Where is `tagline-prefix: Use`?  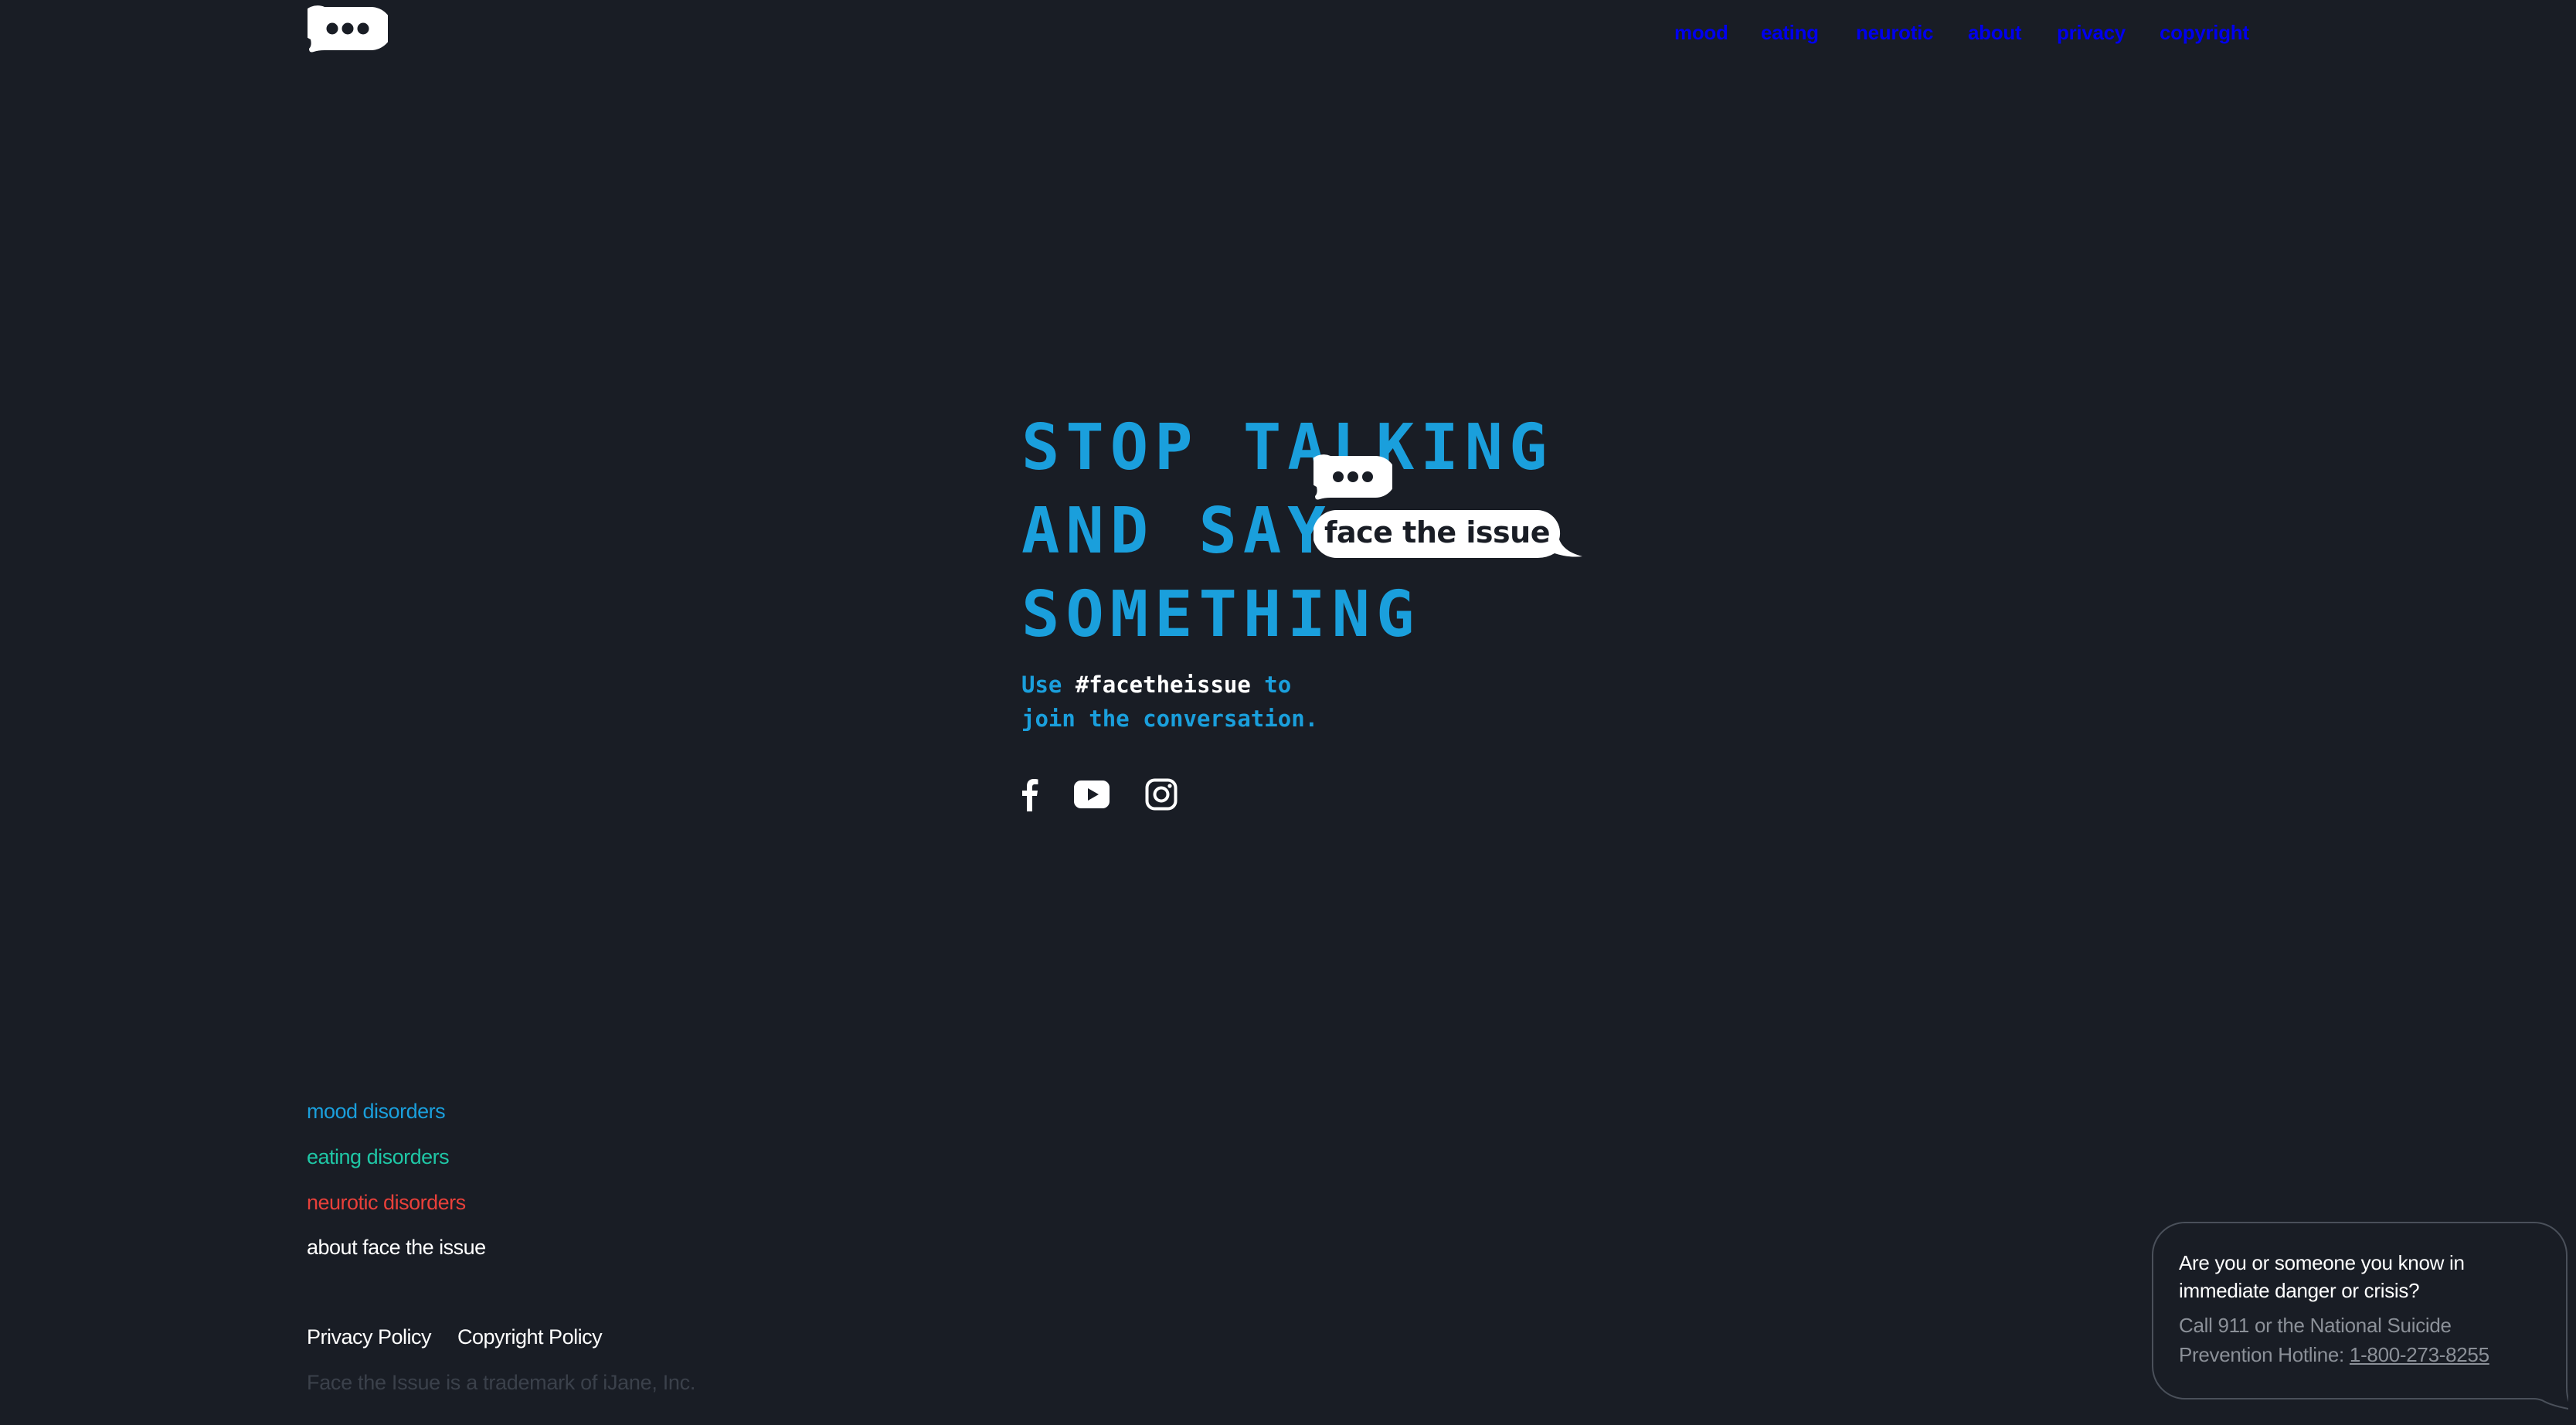
tagline-prefix: Use is located at coordinates (1048, 685).